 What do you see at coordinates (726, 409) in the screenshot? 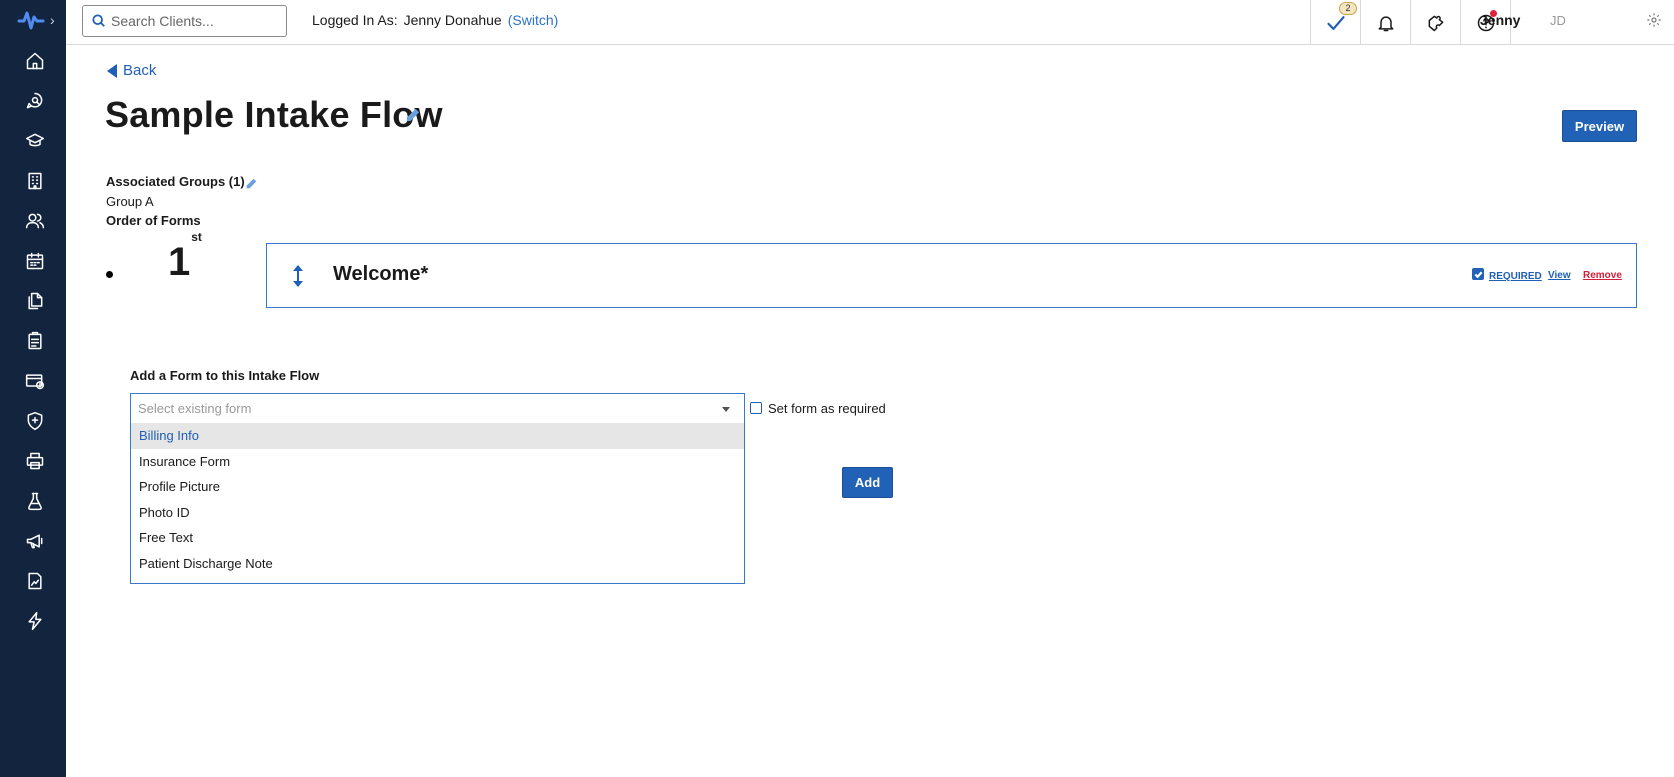
I see `caret-down-icon` at bounding box center [726, 409].